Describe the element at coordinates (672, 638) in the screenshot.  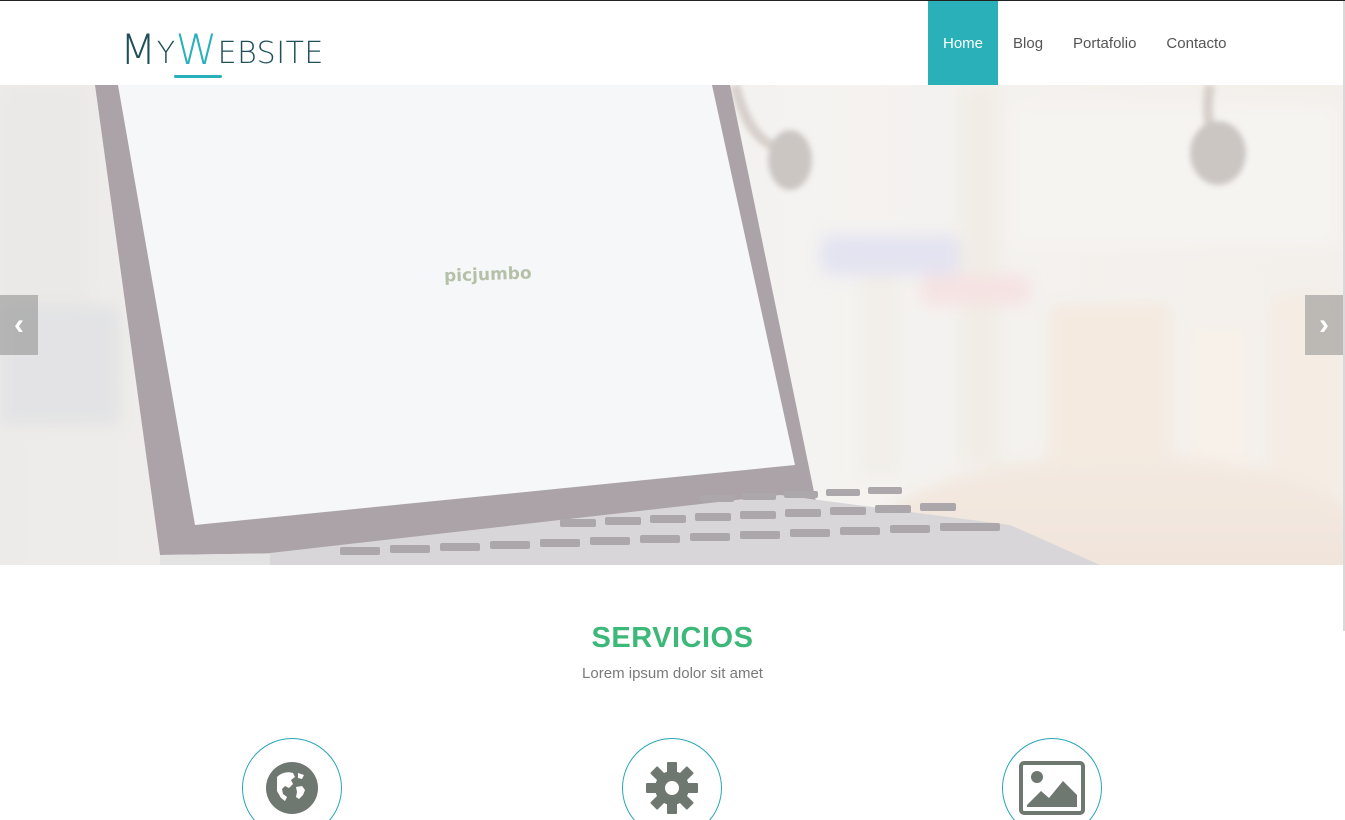
I see `services-title: SERVICIOS` at that location.